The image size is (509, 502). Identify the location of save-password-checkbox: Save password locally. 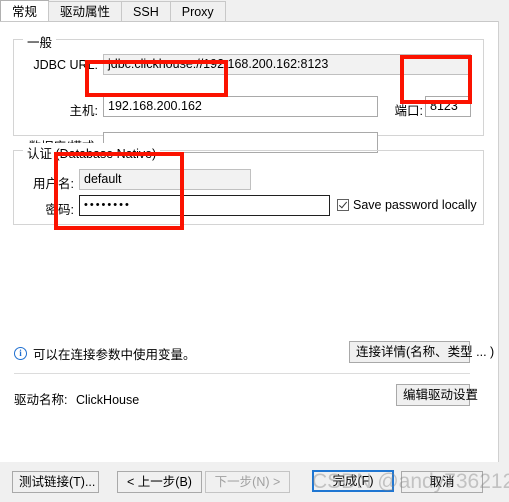
(407, 205).